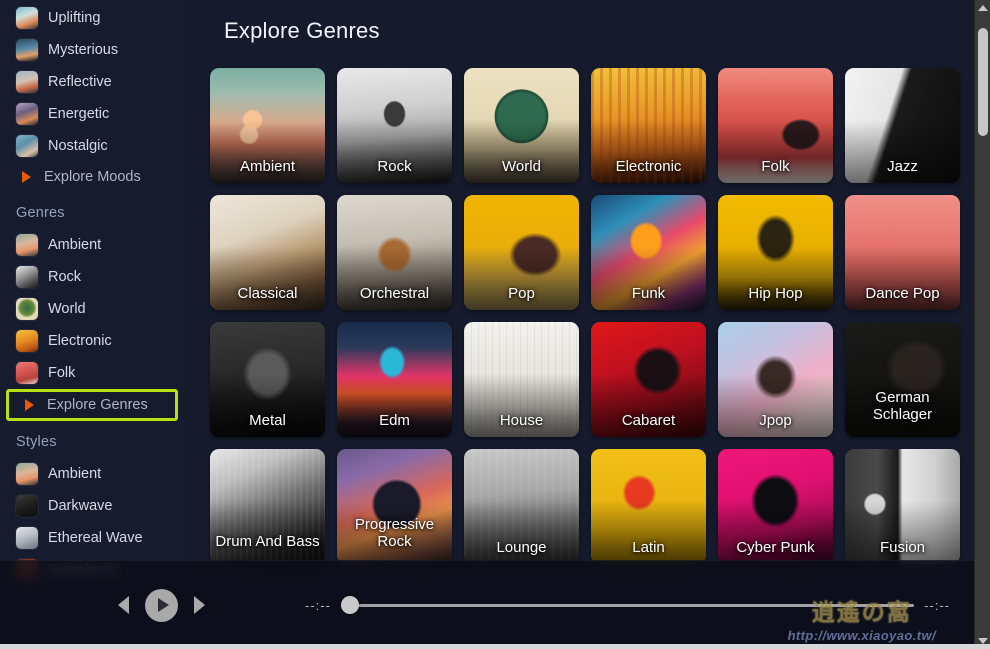 The height and width of the screenshot is (649, 990). I want to click on card-label: Orchestral, so click(394, 293).